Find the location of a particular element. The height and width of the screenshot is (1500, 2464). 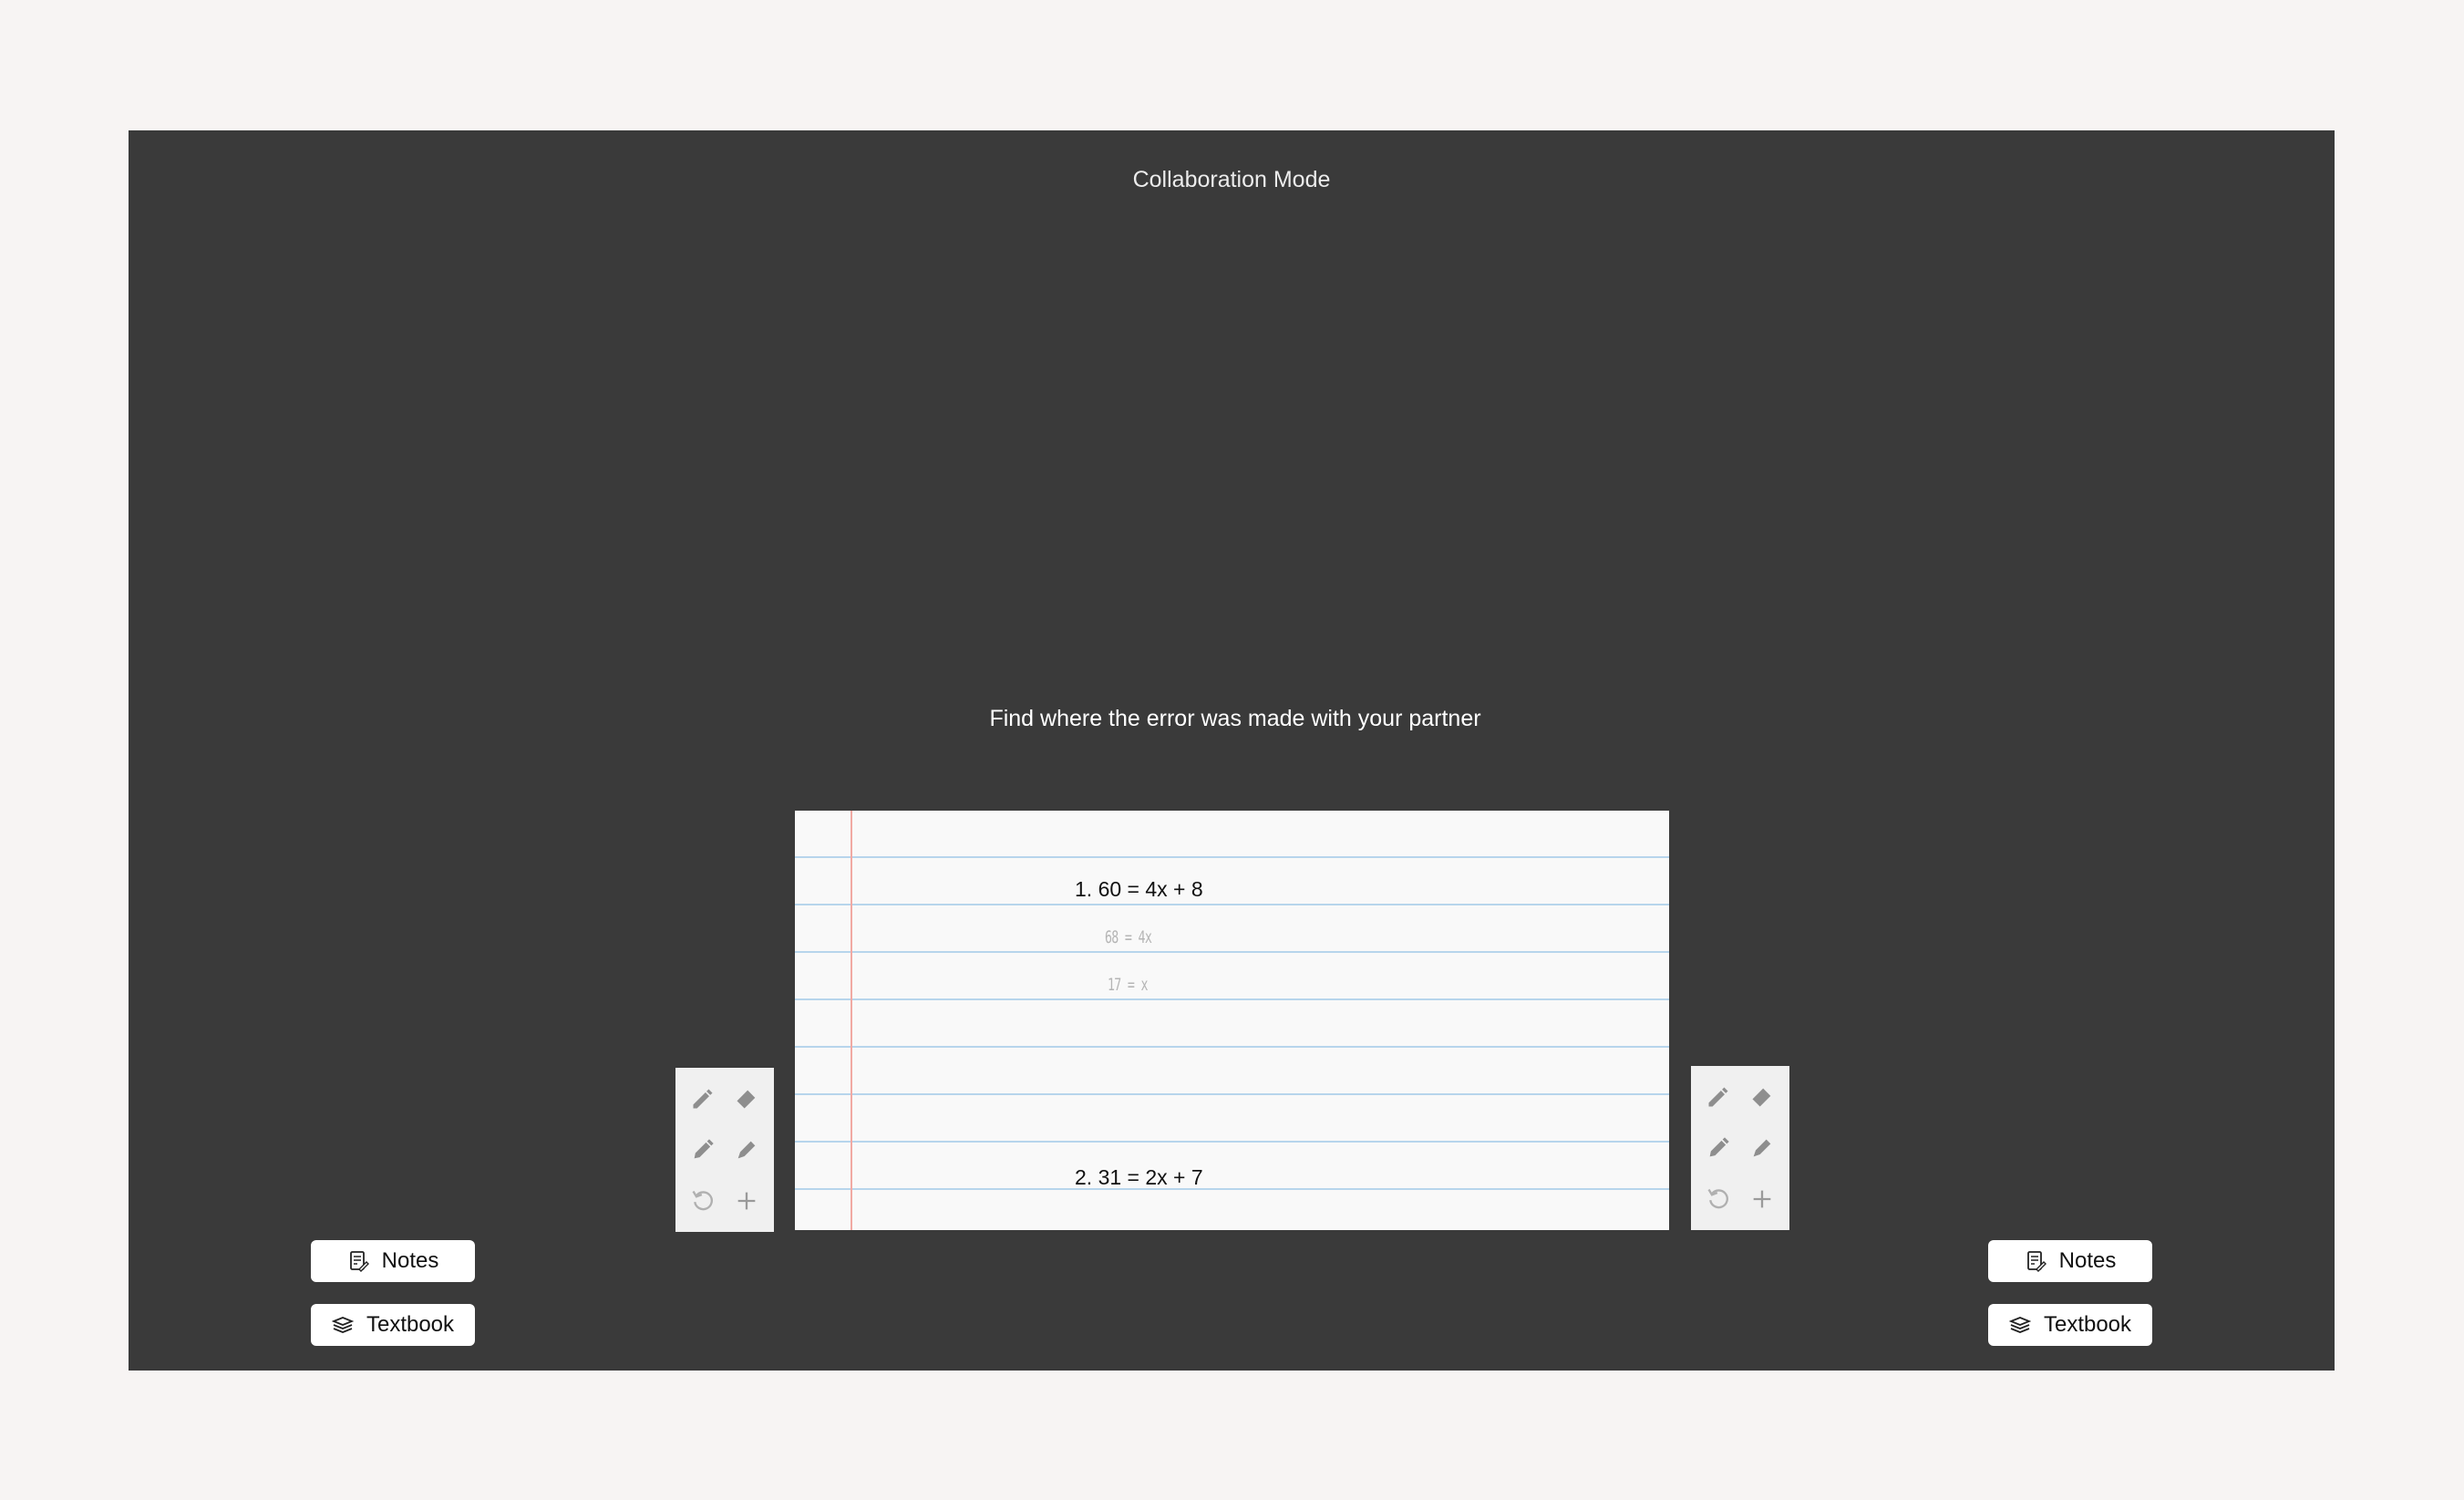

mode-title: Collaboration Mode is located at coordinates (1232, 179).